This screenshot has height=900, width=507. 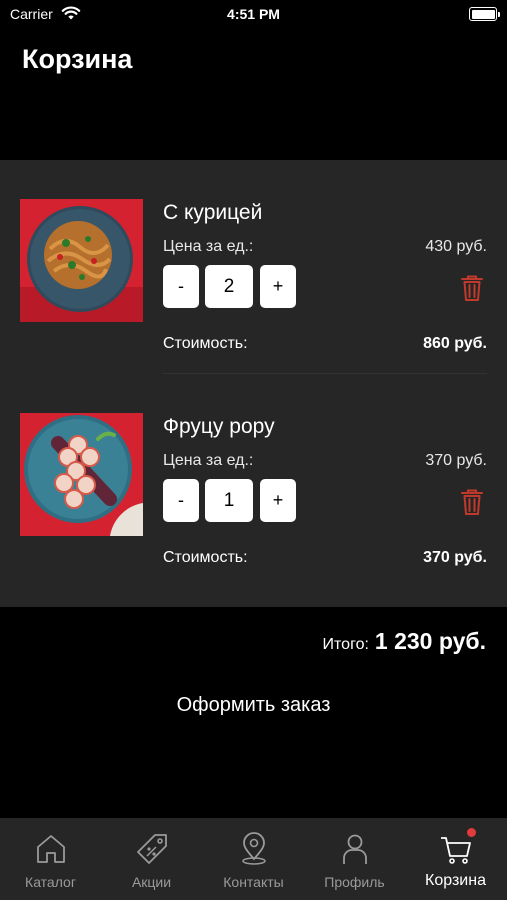 I want to click on location-pin-icon, so click(x=253, y=848).